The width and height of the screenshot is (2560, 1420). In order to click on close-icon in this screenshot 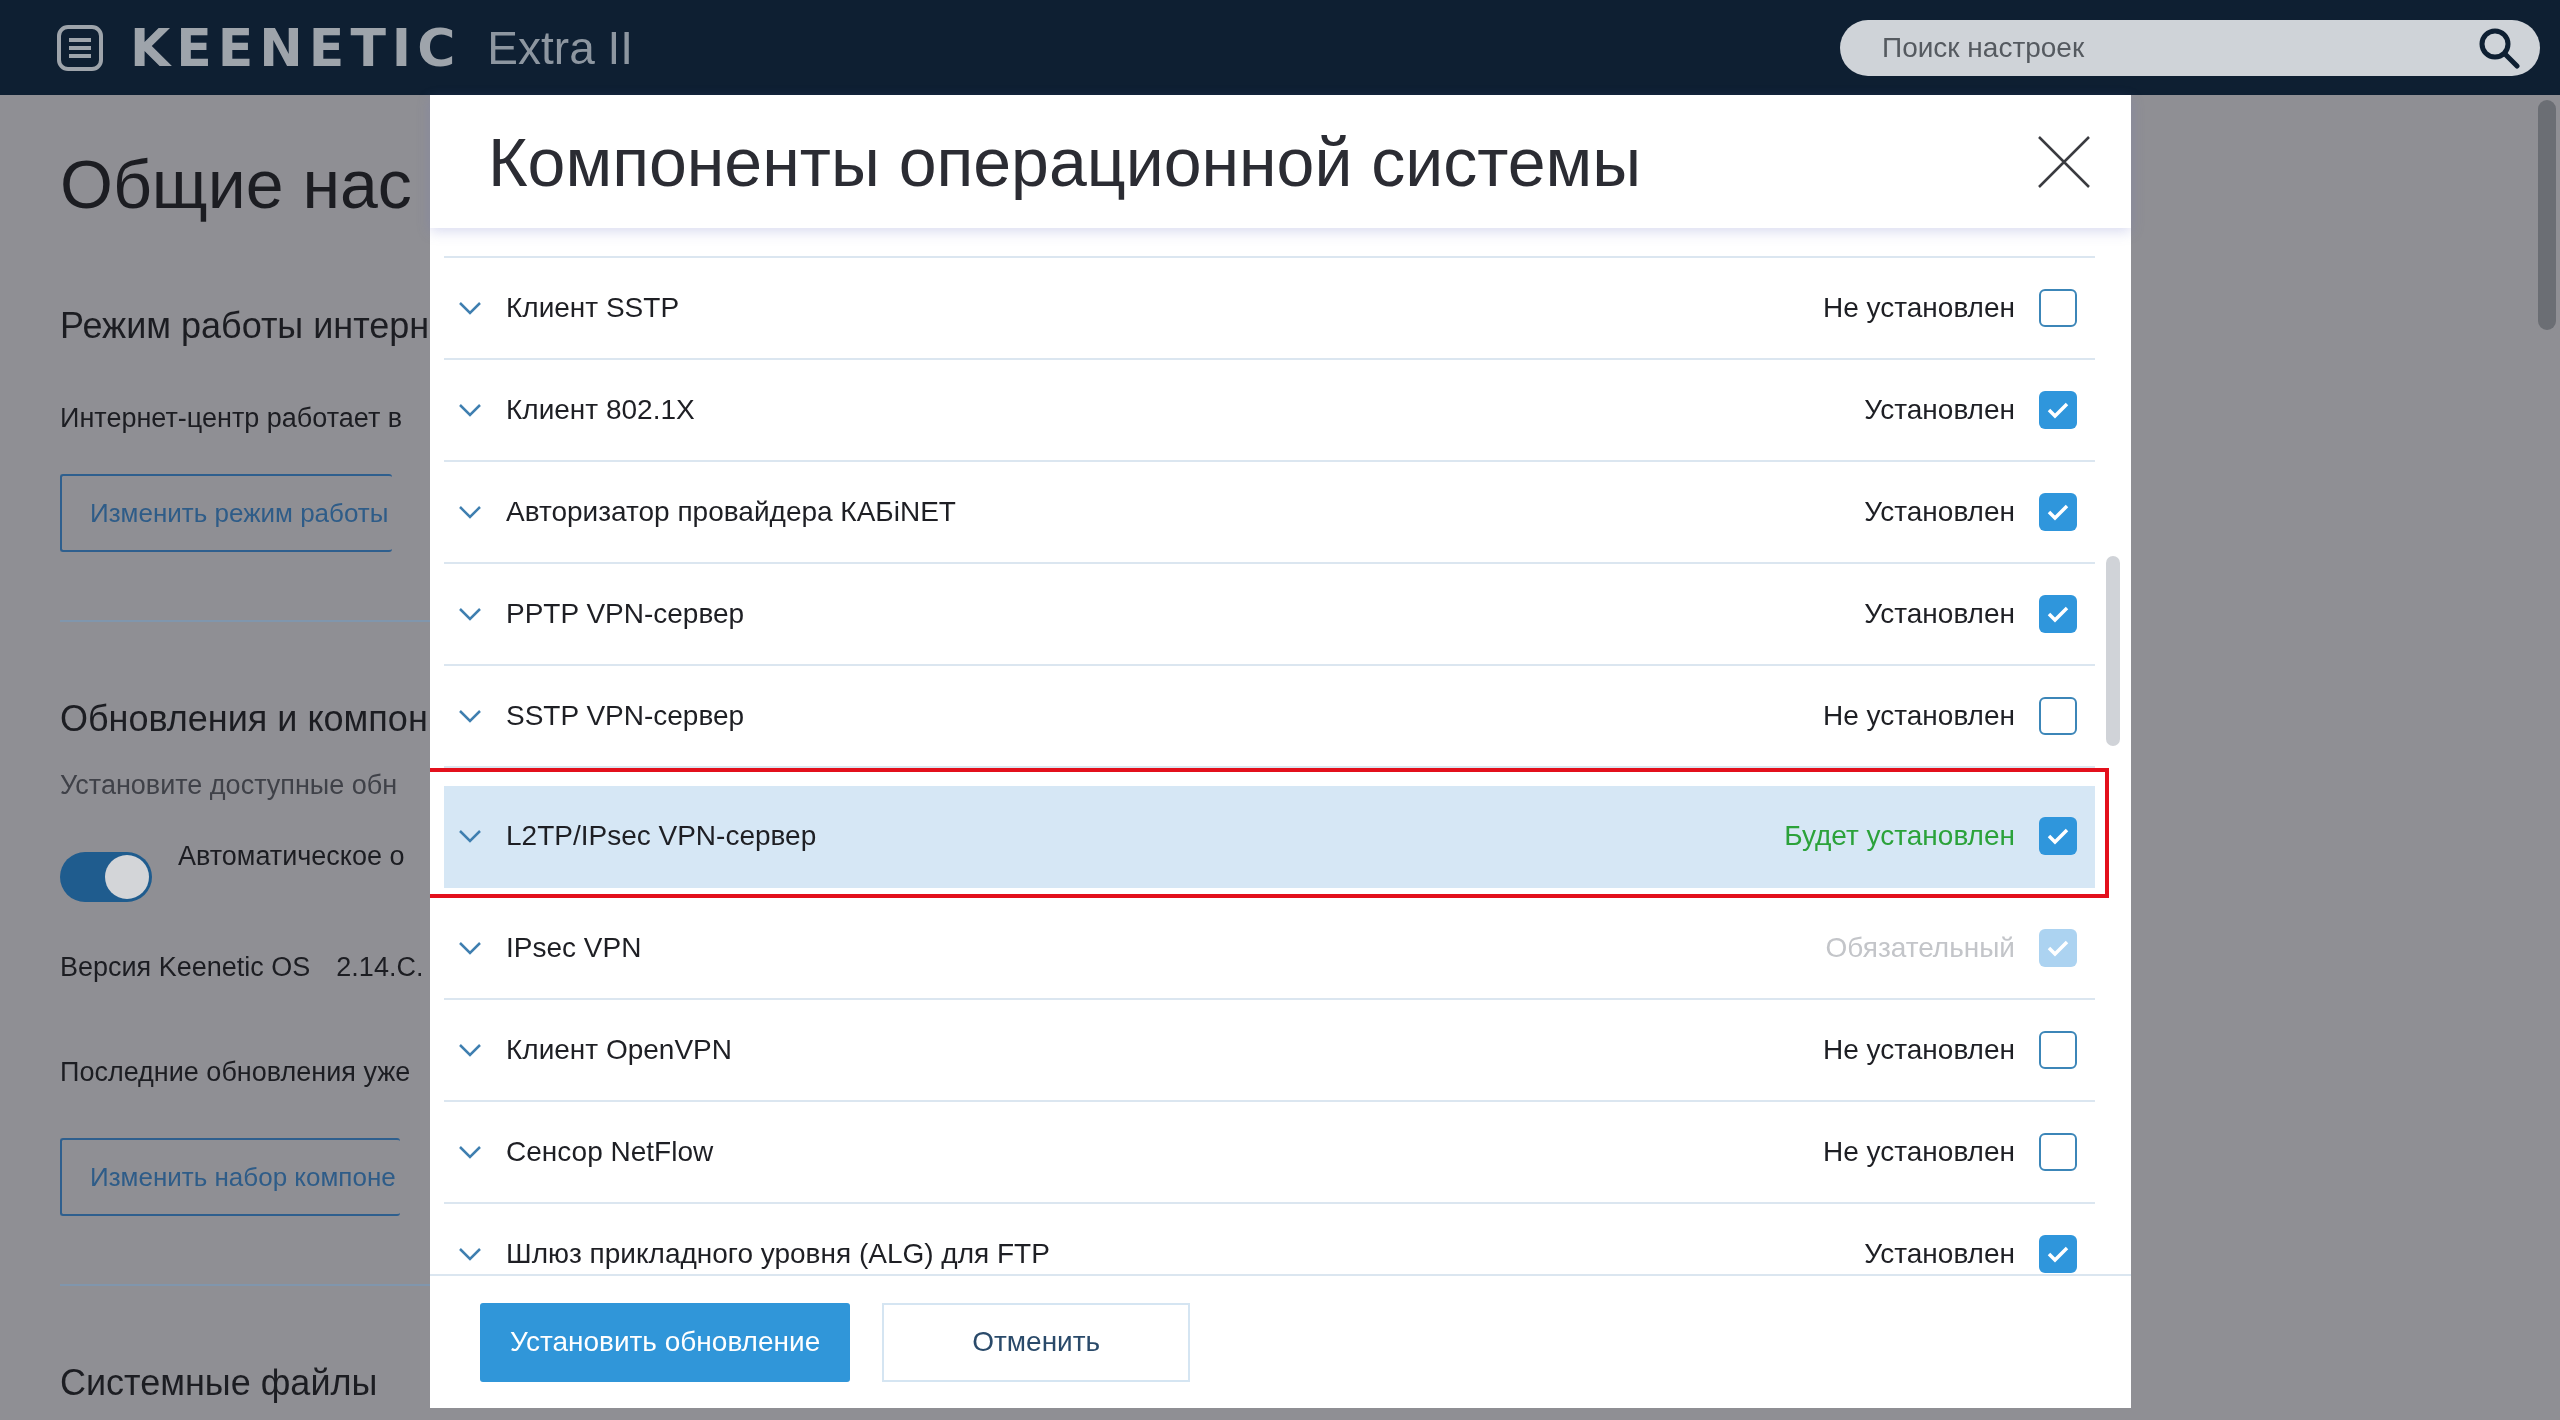, I will do `click(2064, 161)`.